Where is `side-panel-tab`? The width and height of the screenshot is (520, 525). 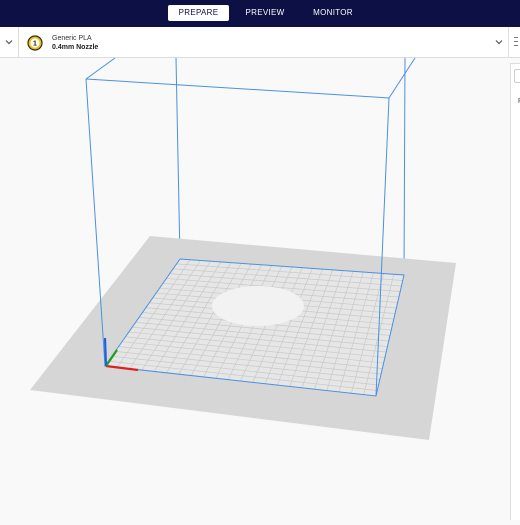
side-panel-tab is located at coordinates (517, 76).